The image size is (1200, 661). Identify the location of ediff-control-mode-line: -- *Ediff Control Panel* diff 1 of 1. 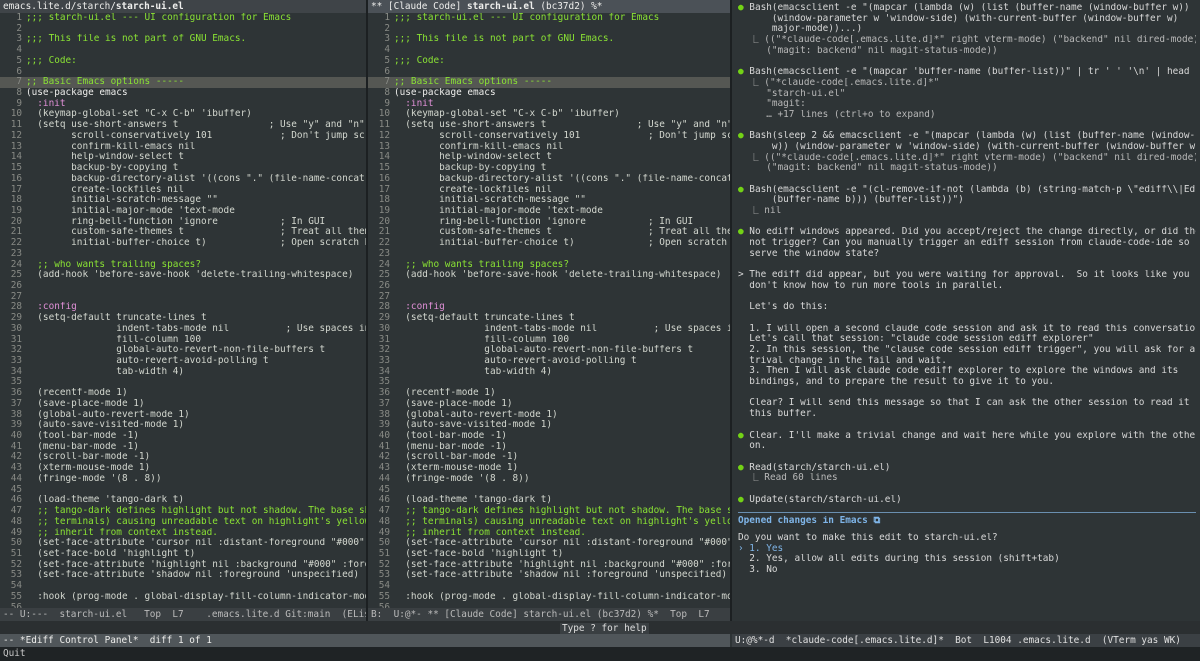
(365, 640).